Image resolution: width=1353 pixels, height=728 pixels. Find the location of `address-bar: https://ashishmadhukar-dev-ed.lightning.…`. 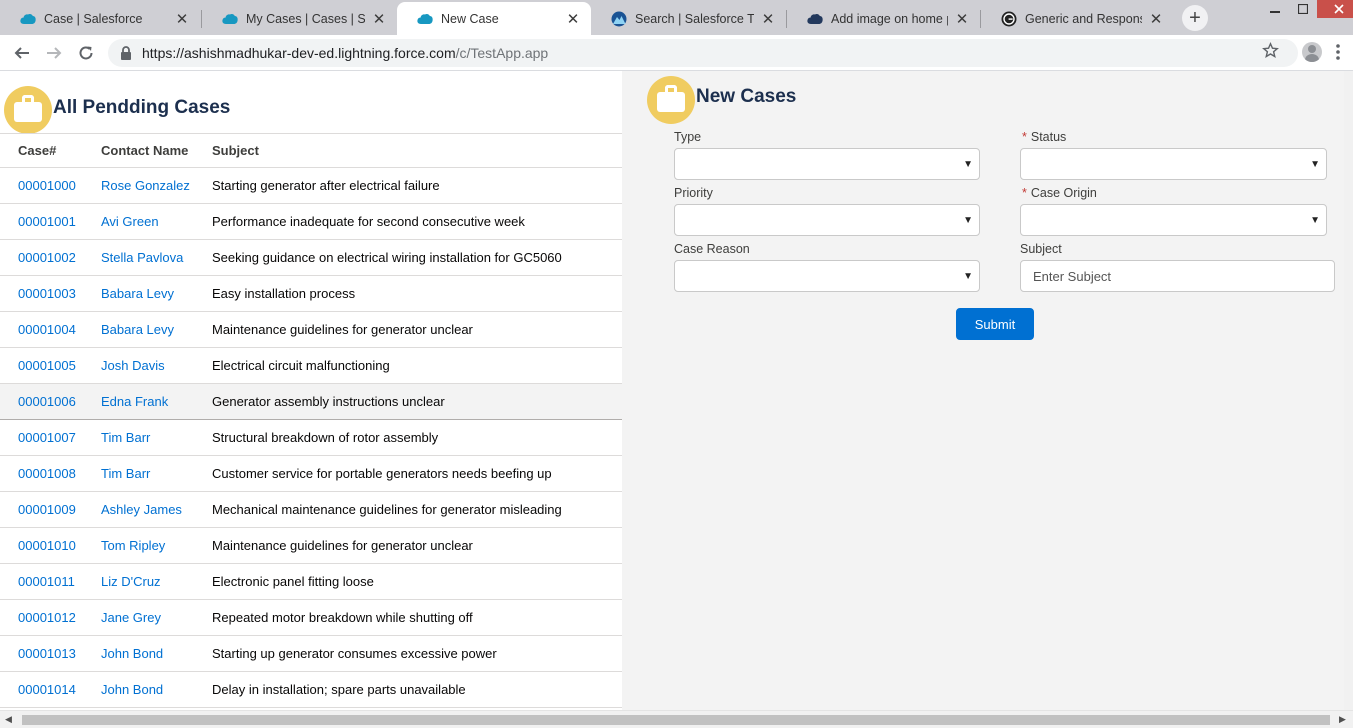

address-bar: https://ashishmadhukar-dev-ed.lightning.… is located at coordinates (703, 53).